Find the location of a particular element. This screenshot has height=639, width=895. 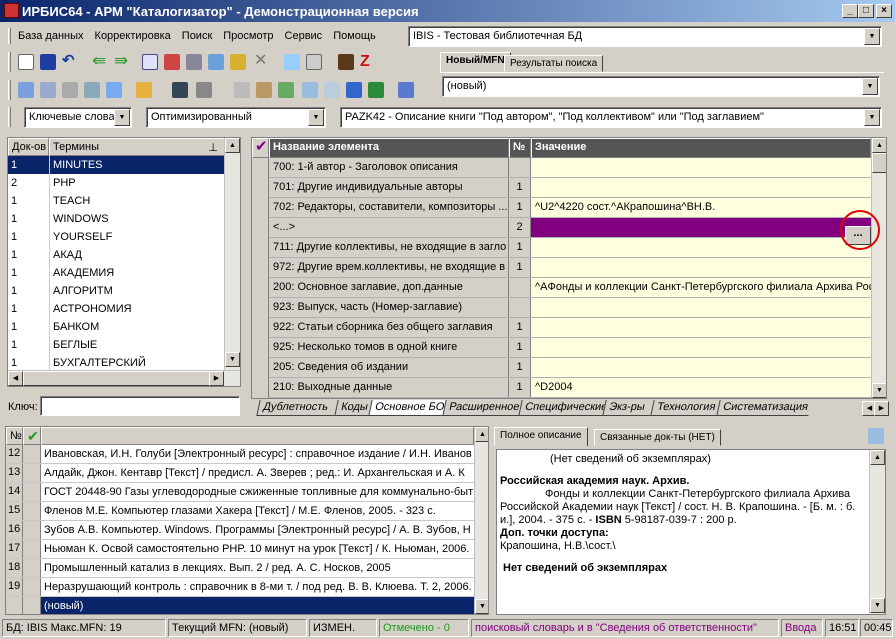

delete-icon: ✕ is located at coordinates (262, 61).